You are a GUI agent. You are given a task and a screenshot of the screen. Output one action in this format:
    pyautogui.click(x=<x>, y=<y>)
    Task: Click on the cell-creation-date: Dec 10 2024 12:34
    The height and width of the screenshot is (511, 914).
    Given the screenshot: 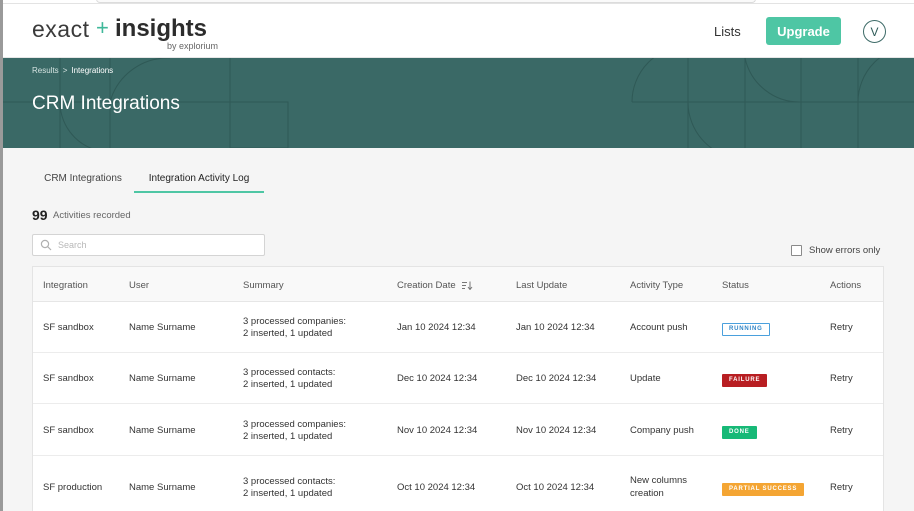 What is the action you would take?
    pyautogui.click(x=437, y=378)
    